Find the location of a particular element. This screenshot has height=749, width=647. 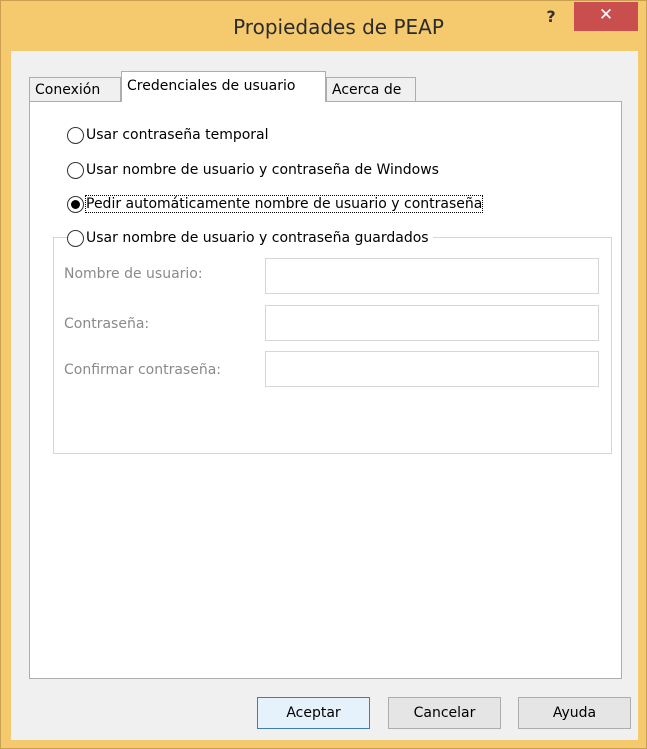

tab-conexion: Conexión is located at coordinates (75, 89).